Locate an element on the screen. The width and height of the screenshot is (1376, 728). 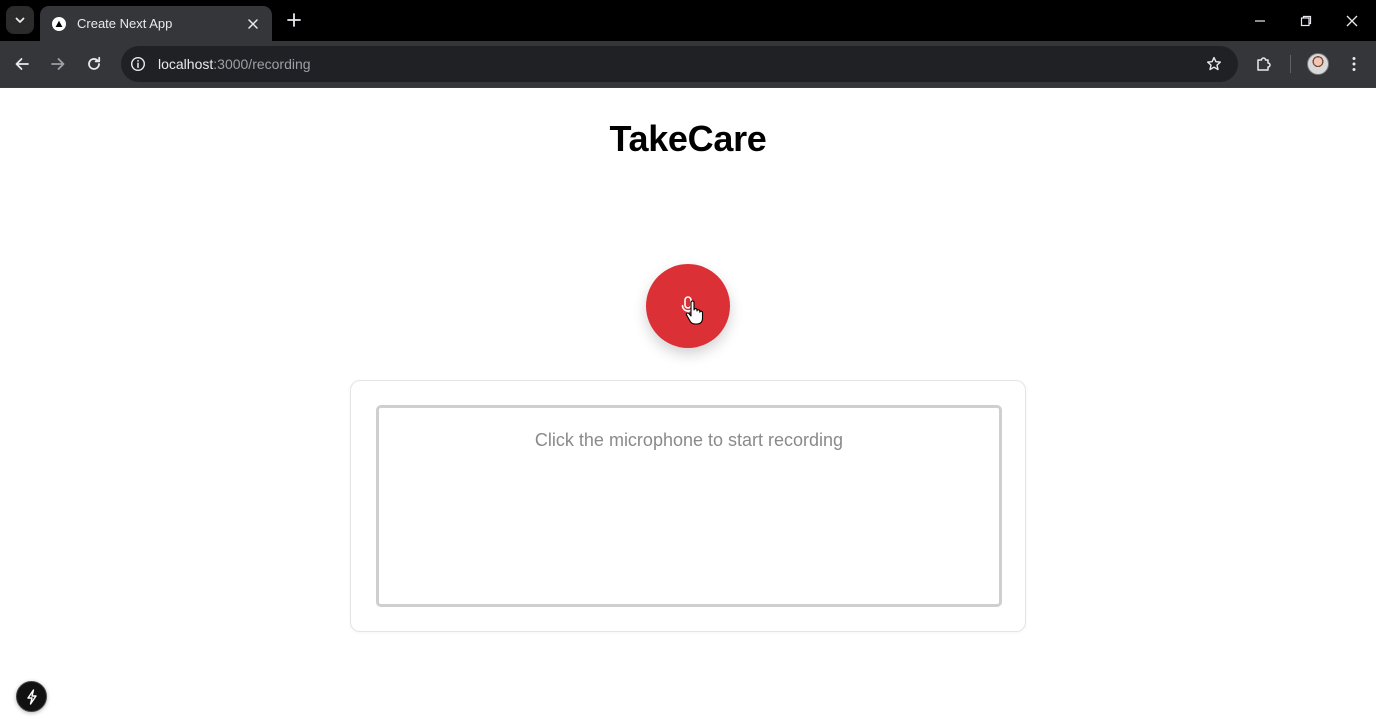
window-close-button is located at coordinates (1352, 20).